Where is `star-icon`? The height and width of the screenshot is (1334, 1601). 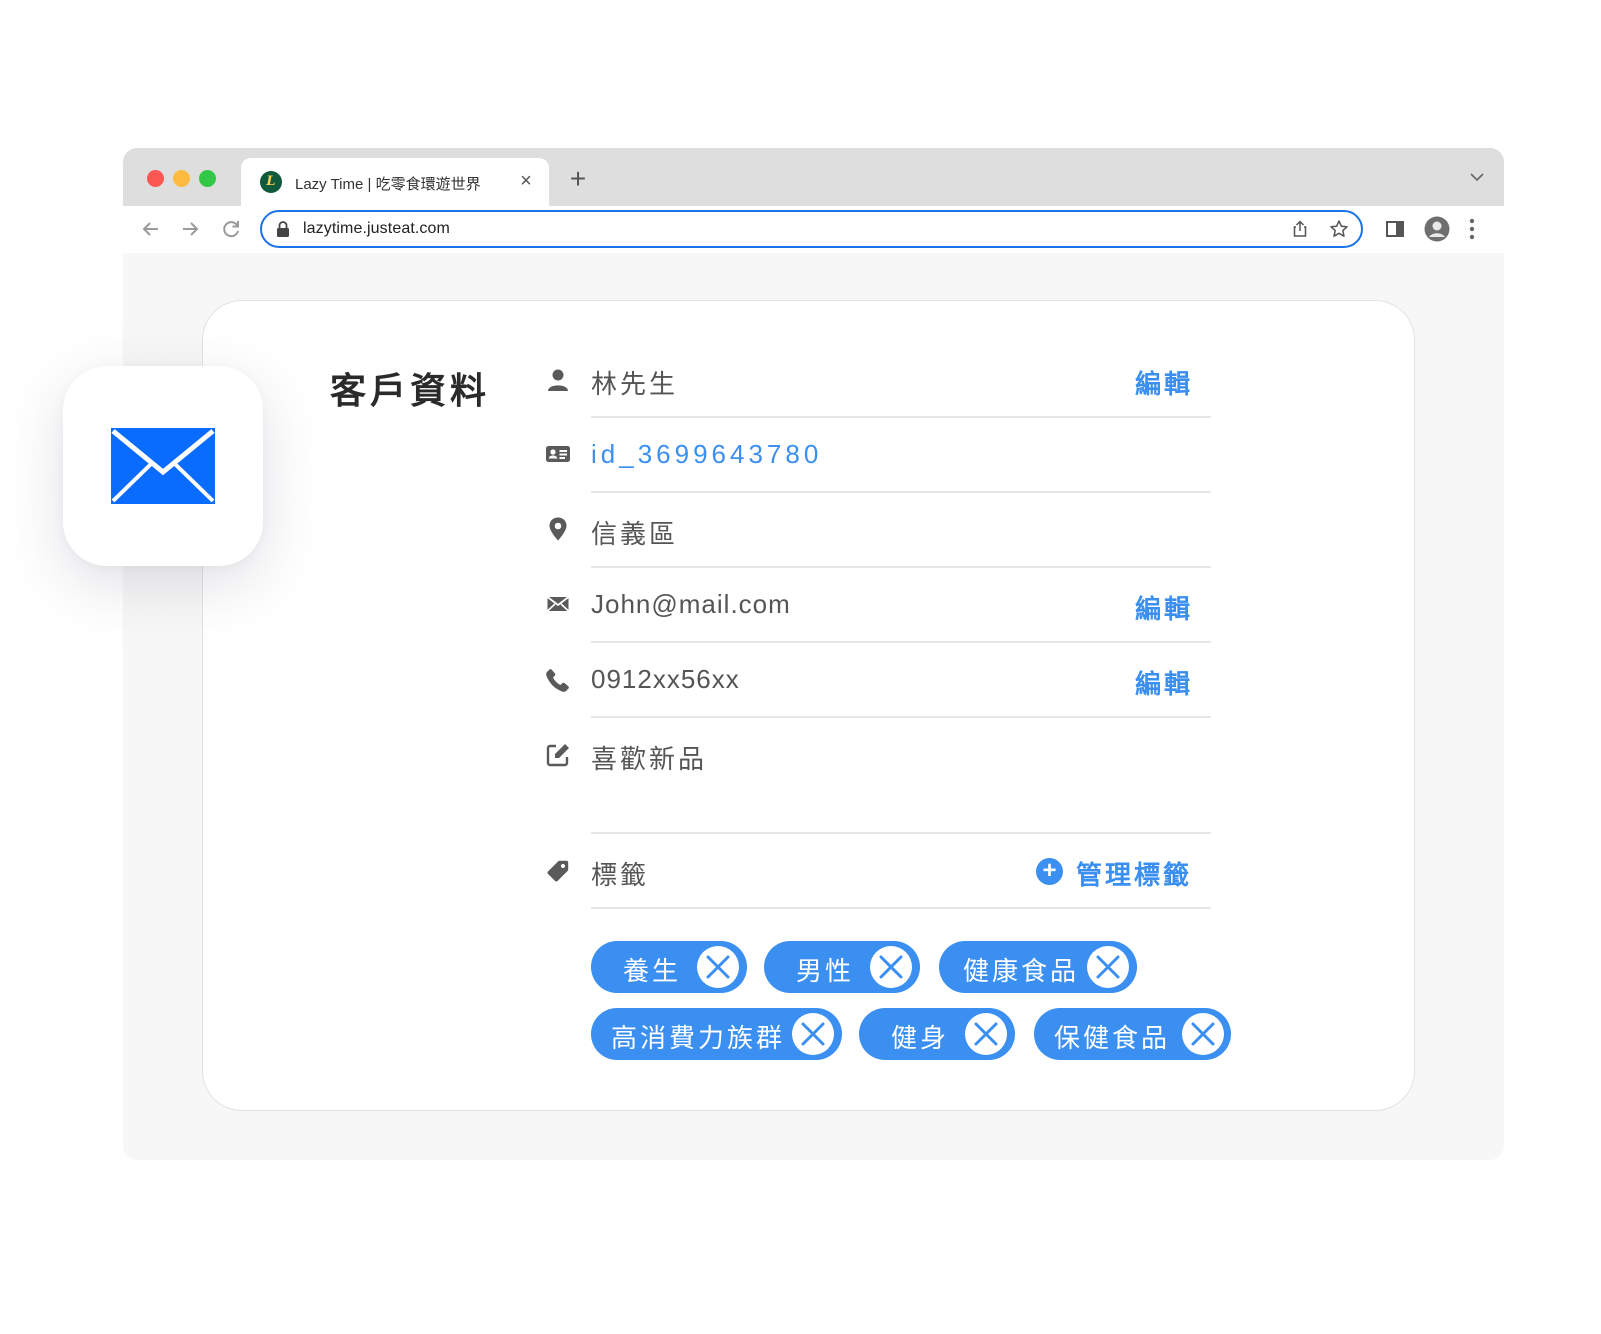 star-icon is located at coordinates (1339, 229).